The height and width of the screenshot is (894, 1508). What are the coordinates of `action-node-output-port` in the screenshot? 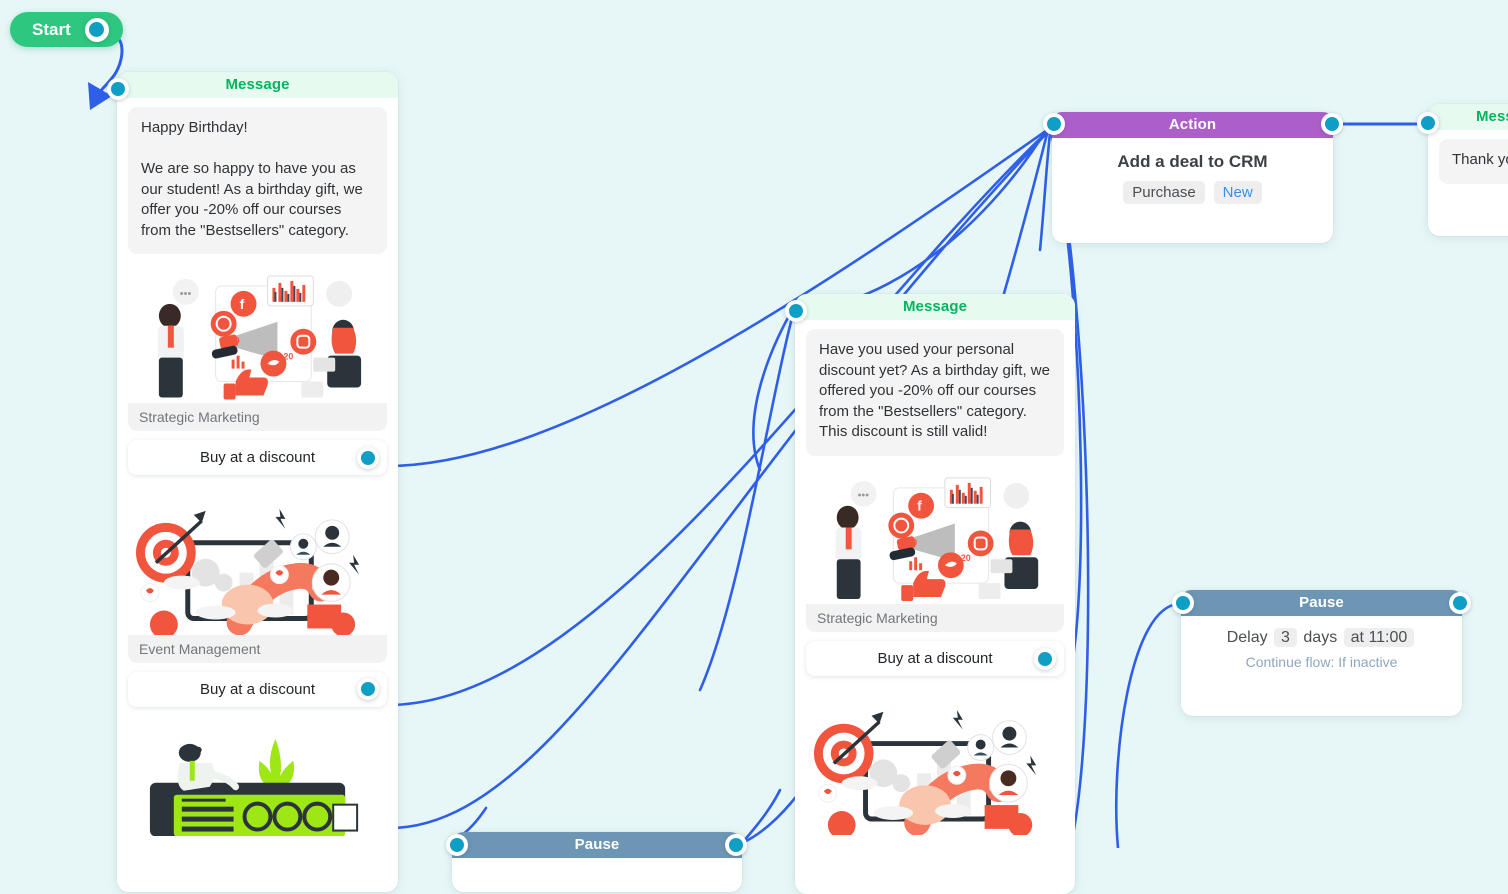 It's located at (1332, 124).